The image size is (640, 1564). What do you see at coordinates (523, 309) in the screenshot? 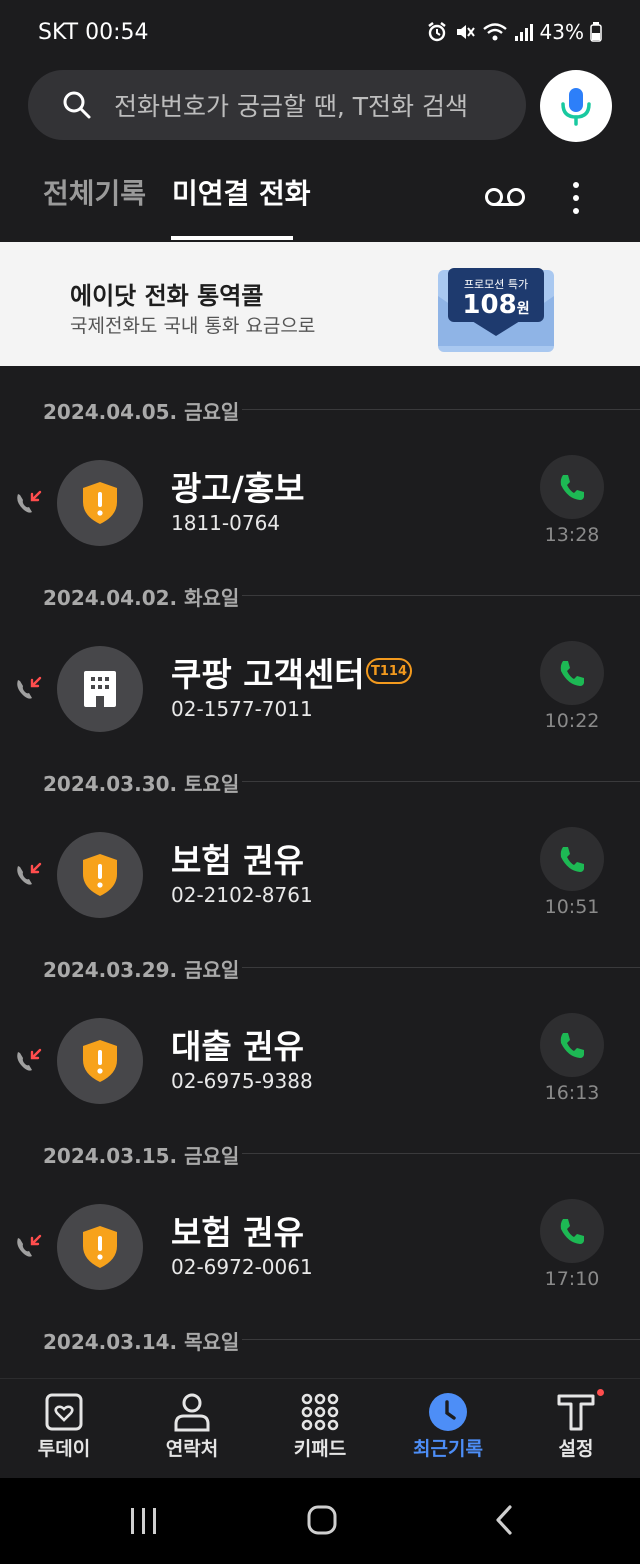
I see `promo-price-unit: 원` at bounding box center [523, 309].